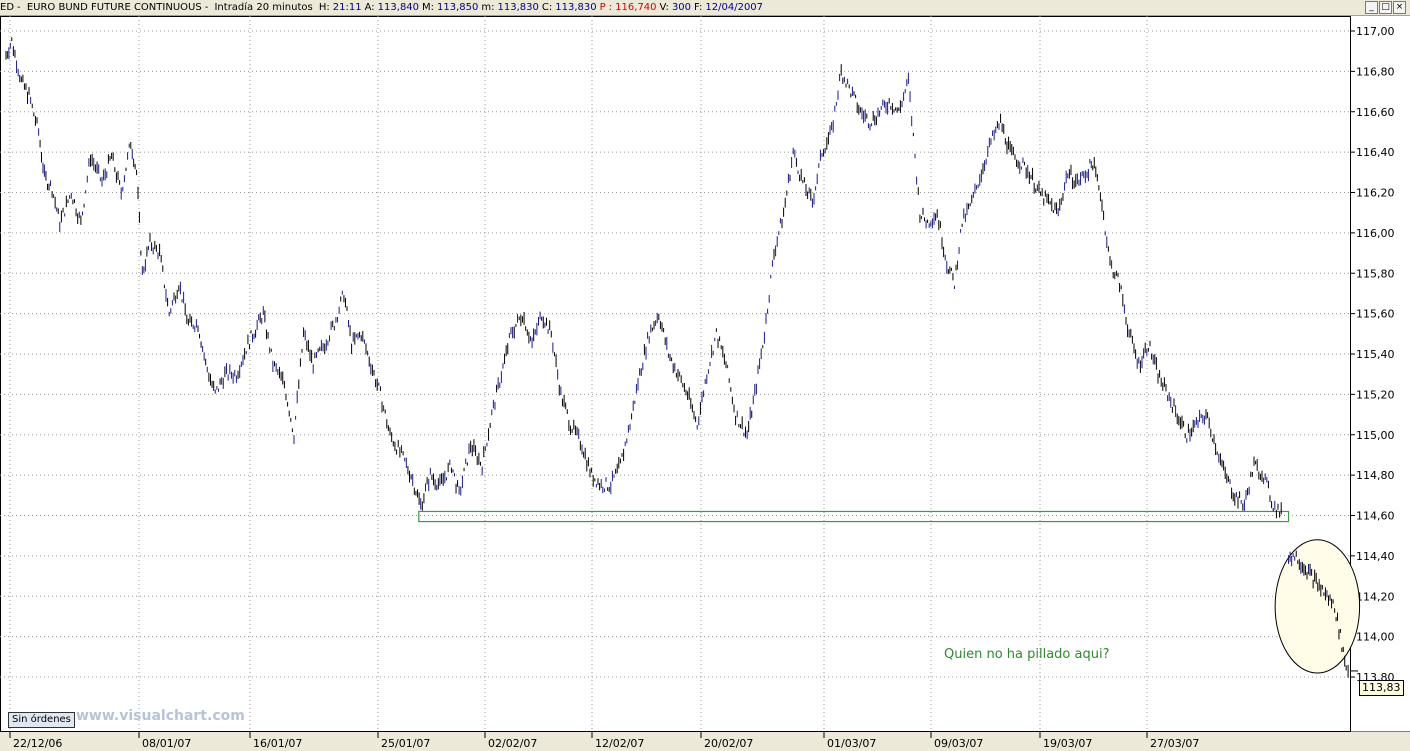  I want to click on quote-field-label: V:, so click(664, 7).